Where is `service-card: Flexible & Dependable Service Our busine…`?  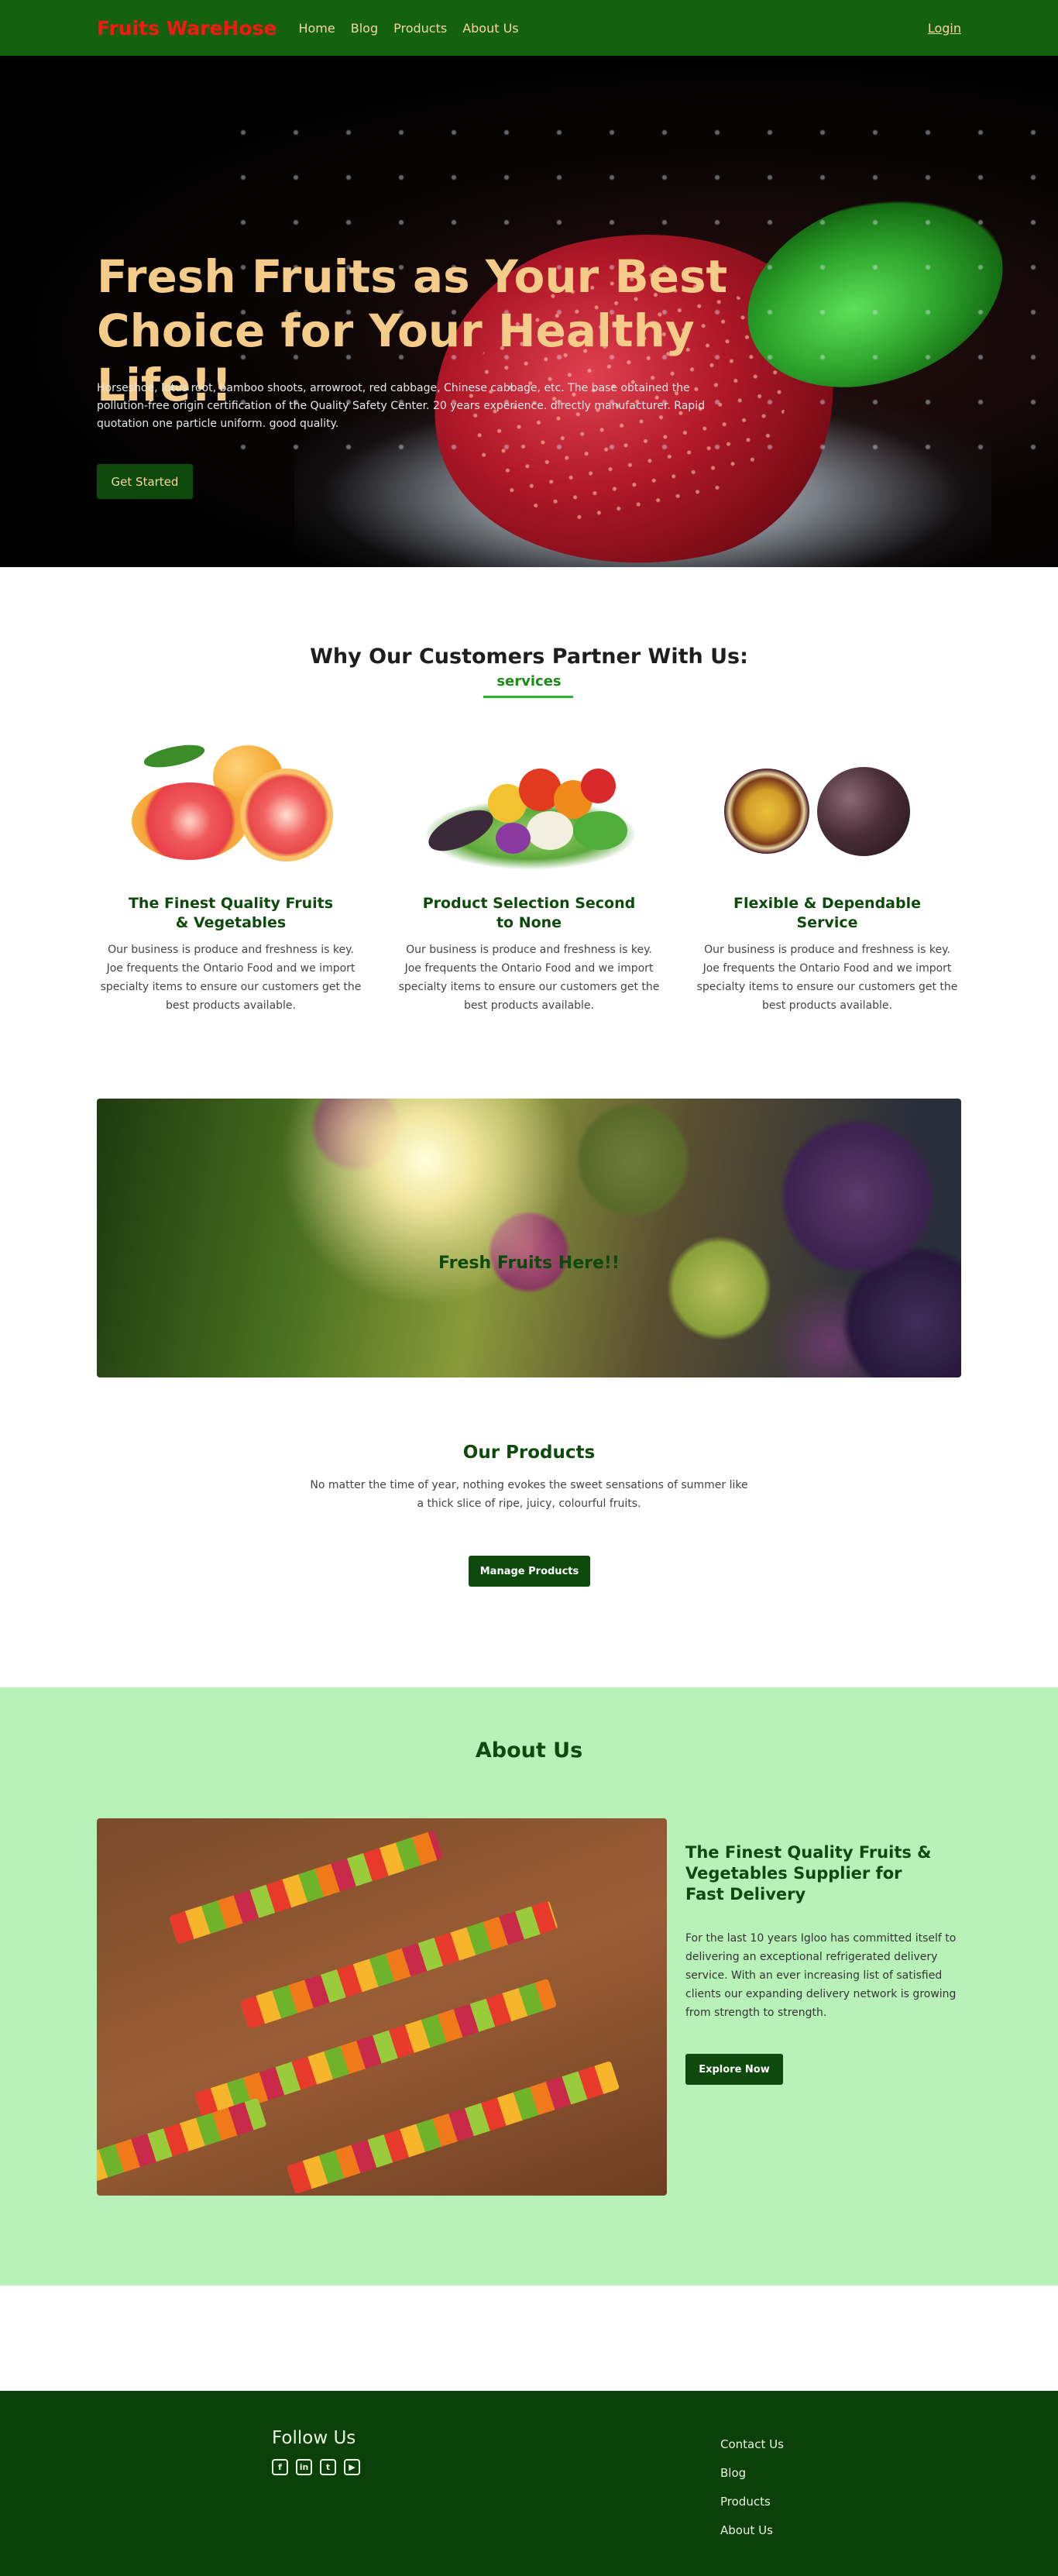
service-card: Flexible & Dependable Service Our busine… is located at coordinates (827, 876).